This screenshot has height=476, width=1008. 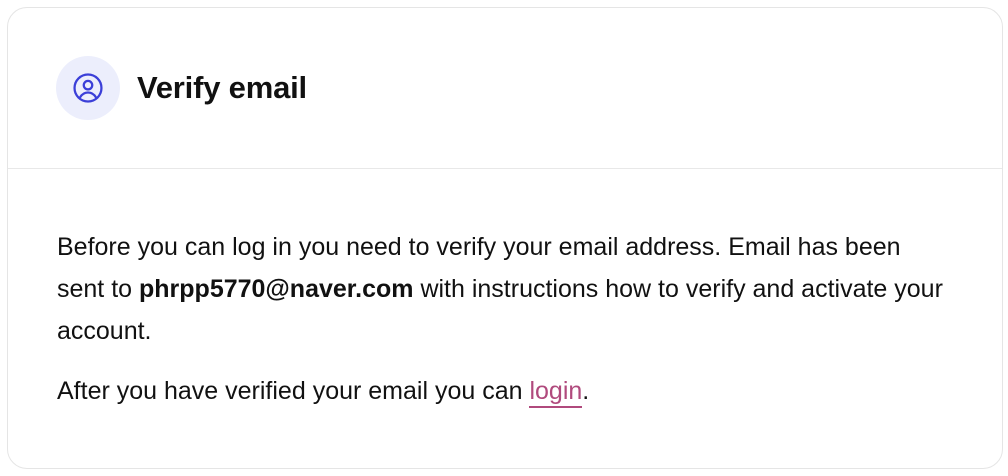 What do you see at coordinates (88, 88) in the screenshot?
I see `user-circle-icon` at bounding box center [88, 88].